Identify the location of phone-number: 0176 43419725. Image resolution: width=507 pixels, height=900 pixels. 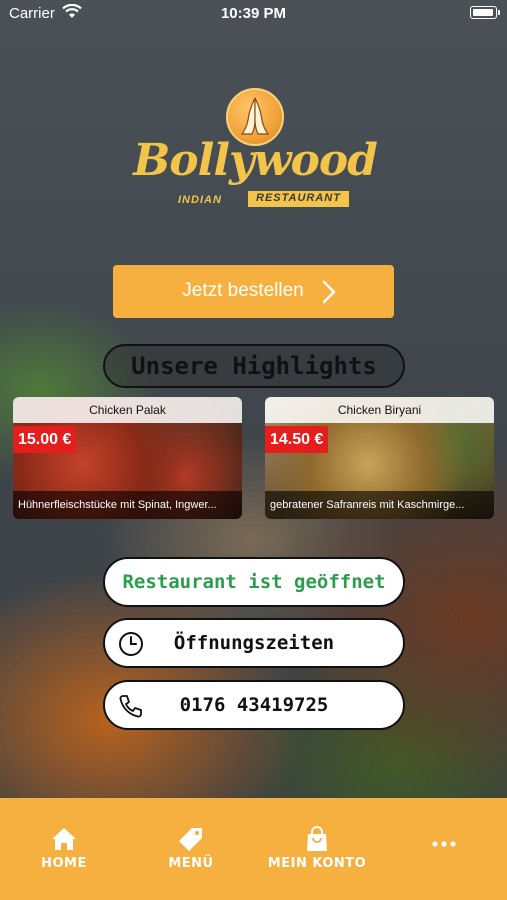
(254, 705).